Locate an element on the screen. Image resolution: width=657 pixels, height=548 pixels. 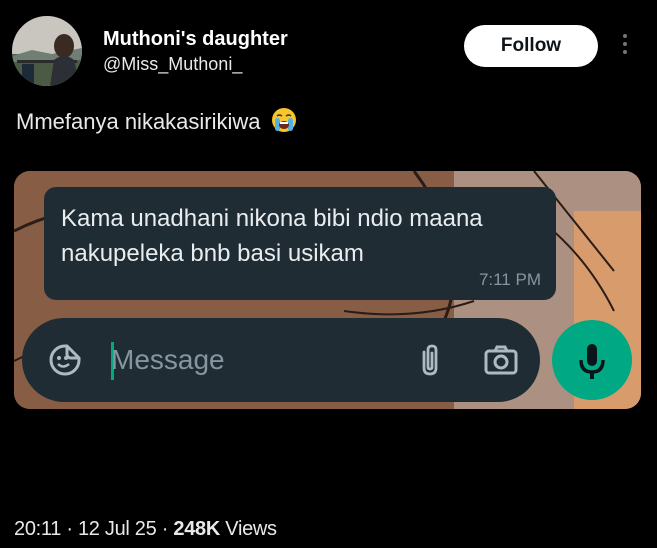
message-time: 7:11 PM is located at coordinates (509, 279).